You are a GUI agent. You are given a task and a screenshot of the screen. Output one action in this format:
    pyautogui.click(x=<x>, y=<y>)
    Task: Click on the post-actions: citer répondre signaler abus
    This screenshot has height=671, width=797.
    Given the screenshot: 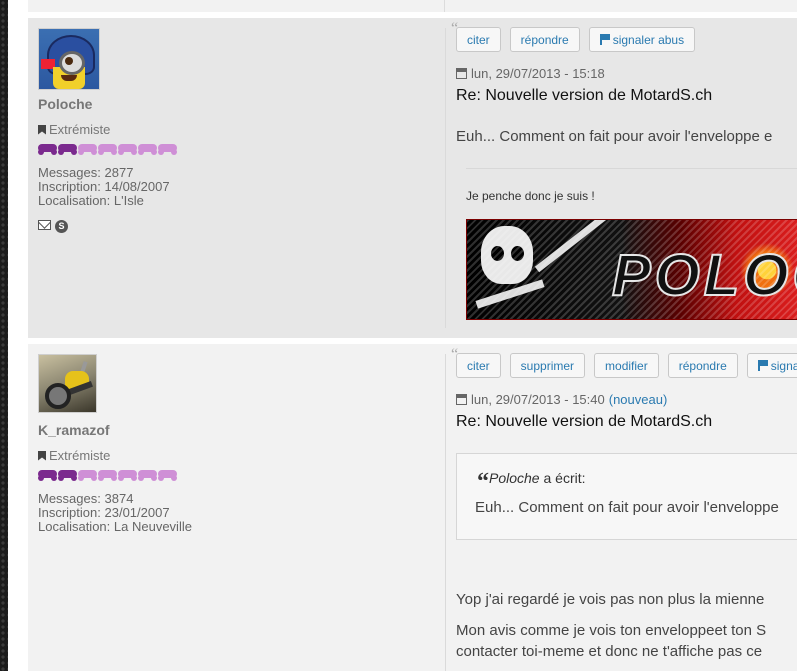 What is the action you would take?
    pyautogui.click(x=576, y=39)
    